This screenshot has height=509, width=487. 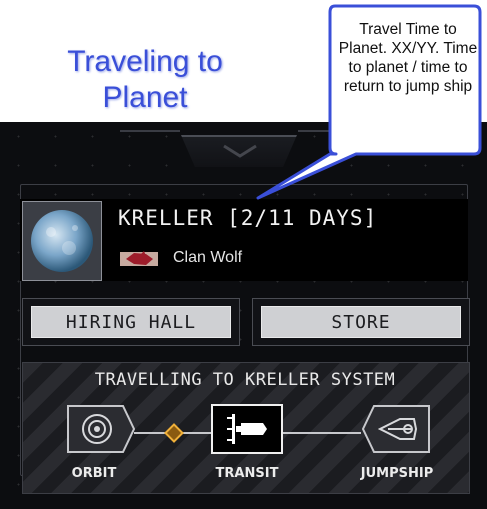 I want to click on hiring-hall-frame: HIRING HALL, so click(x=131, y=322).